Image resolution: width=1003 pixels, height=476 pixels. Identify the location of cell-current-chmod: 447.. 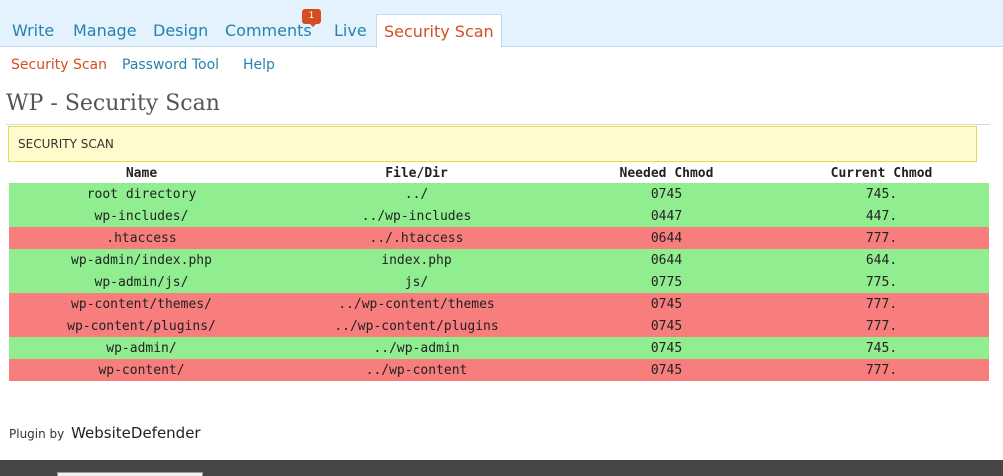
(881, 216).